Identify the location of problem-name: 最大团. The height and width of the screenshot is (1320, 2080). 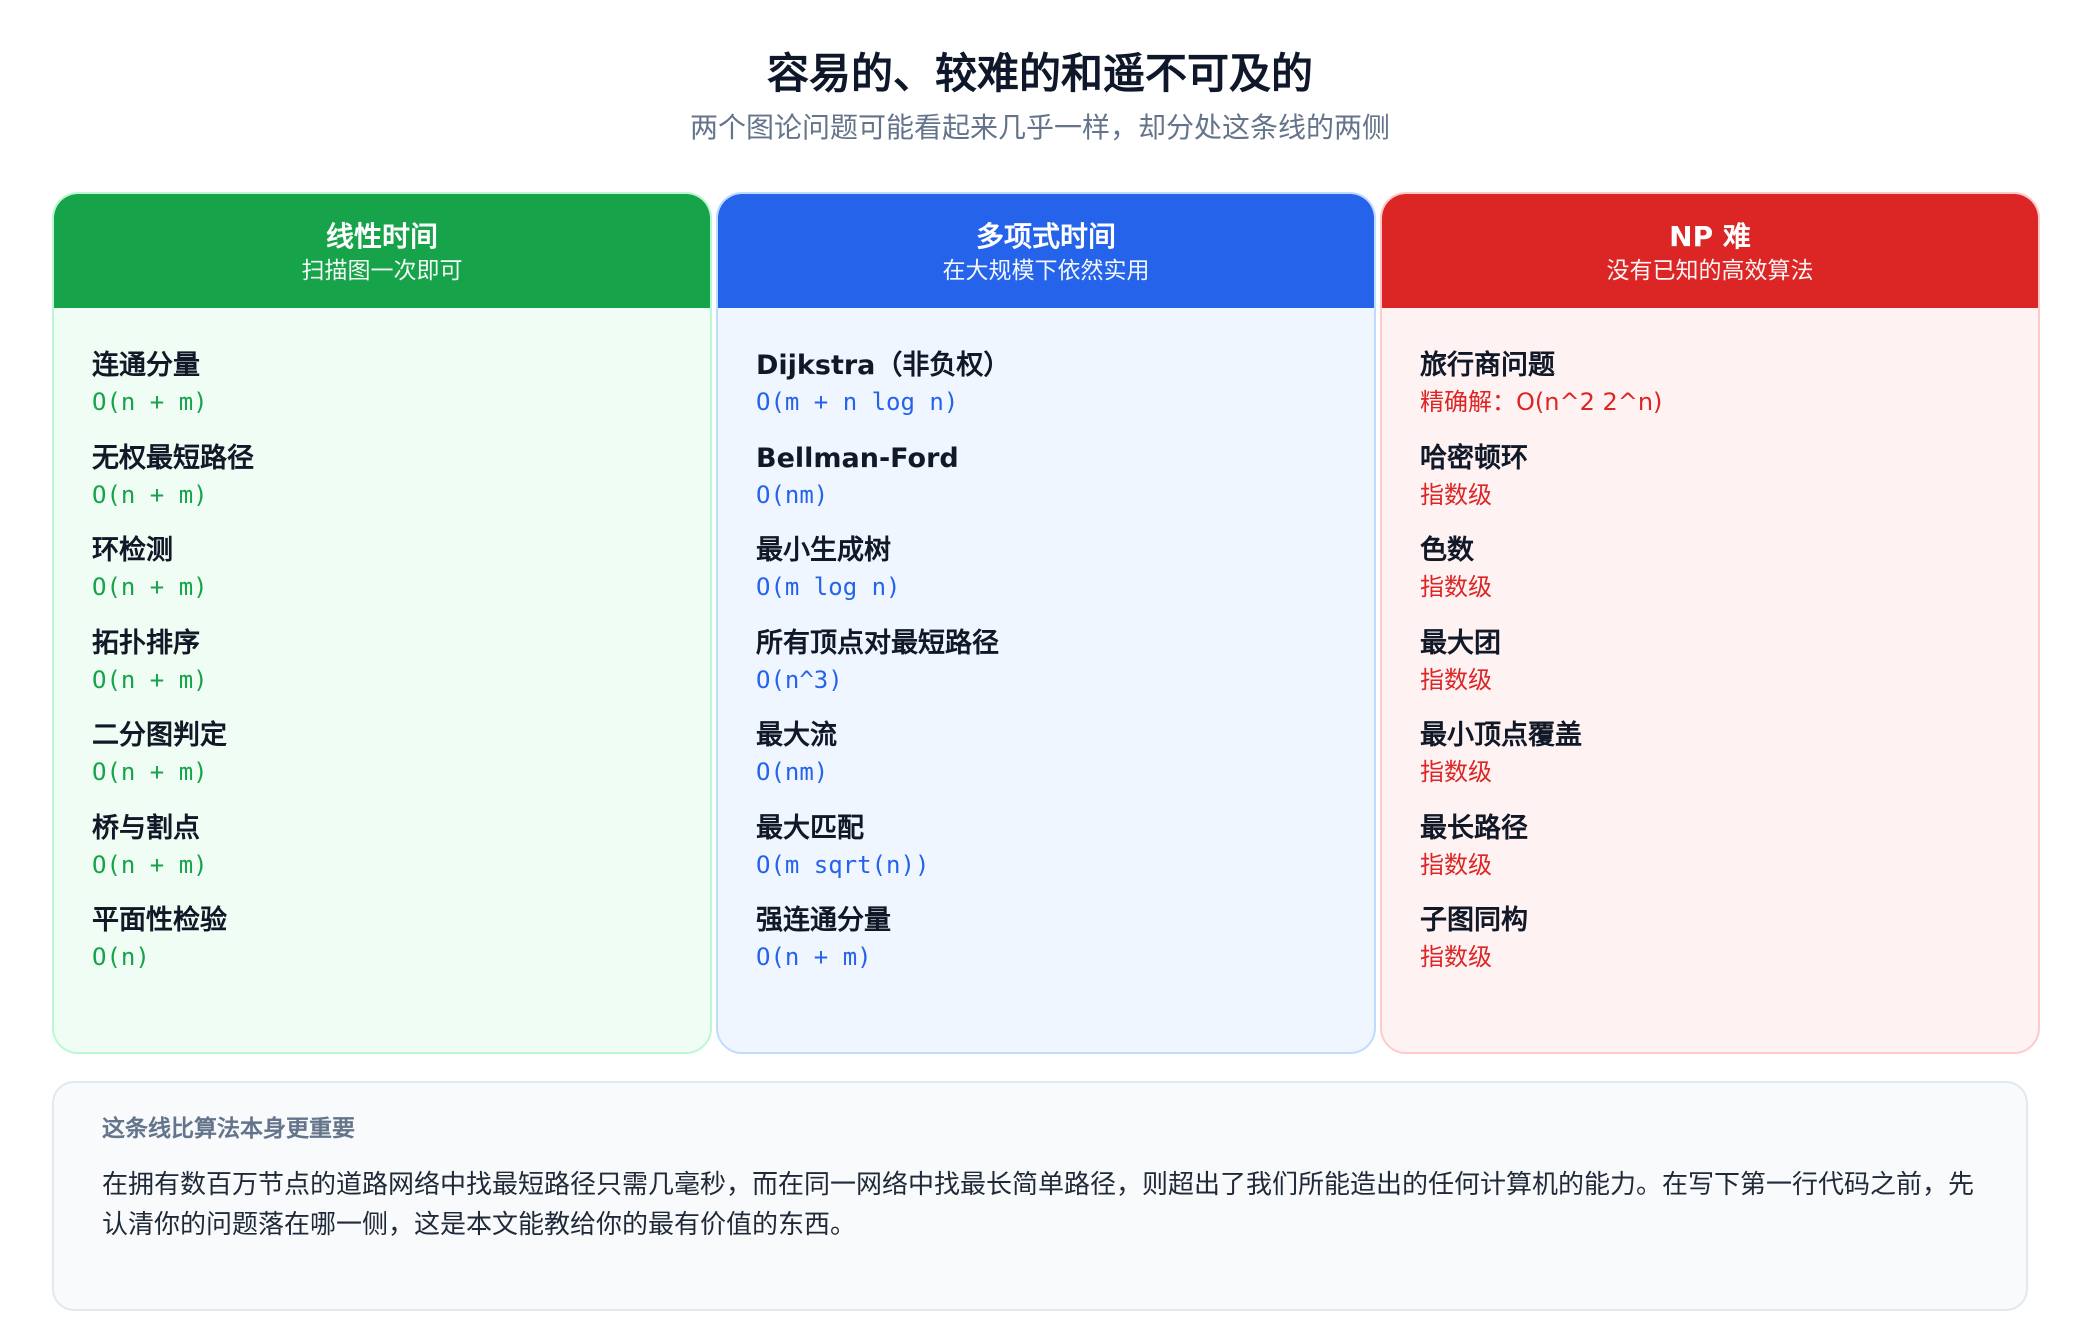
(1460, 643).